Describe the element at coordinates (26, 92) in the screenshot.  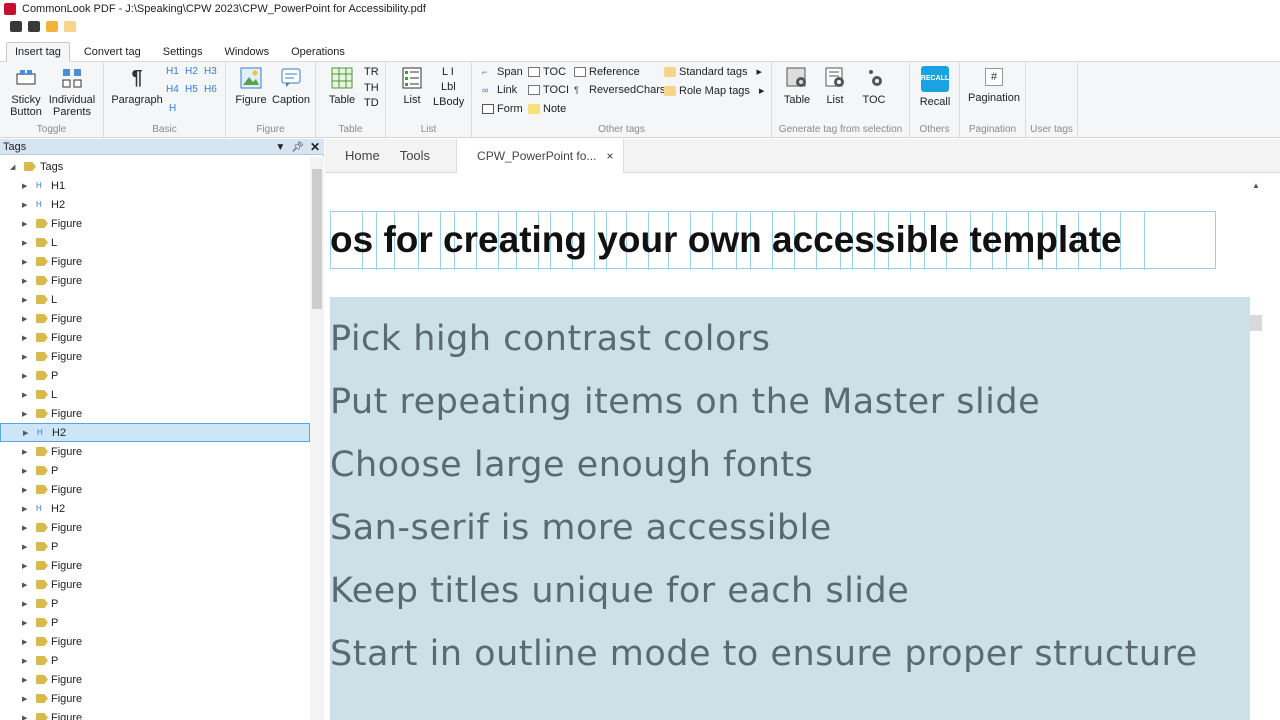
I see `sticky-button: Sticky Button` at that location.